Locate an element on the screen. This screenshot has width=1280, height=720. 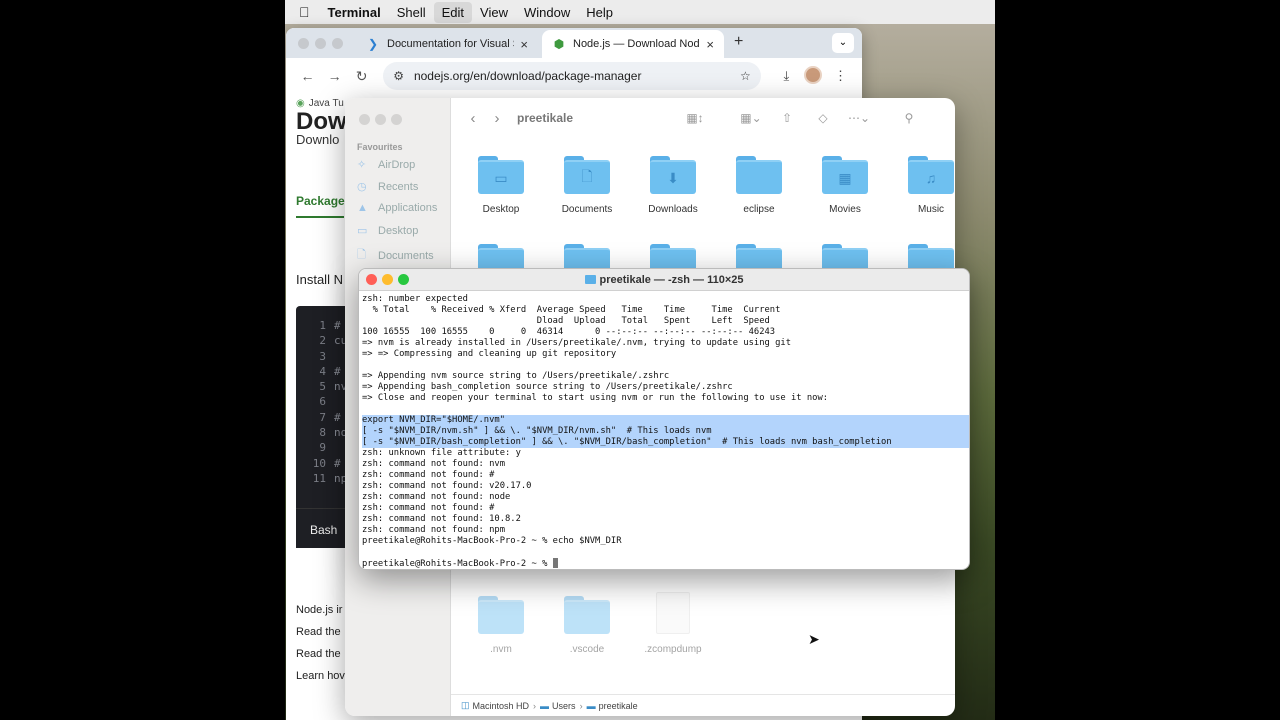
tab-label: Node.js — Download Node.js is located at coordinates (636, 44).